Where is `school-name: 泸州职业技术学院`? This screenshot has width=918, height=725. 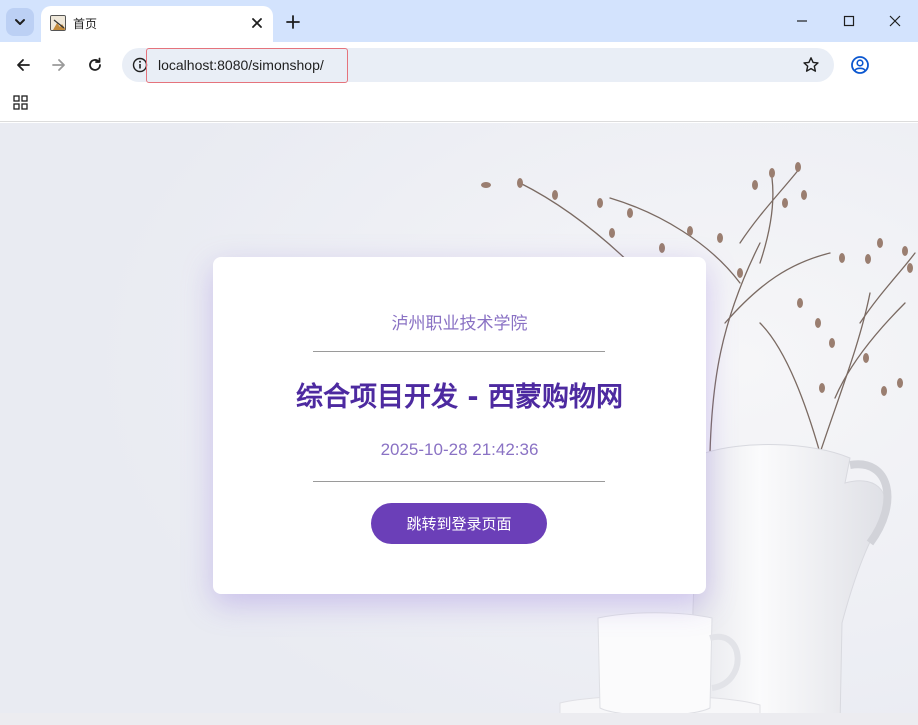
school-name: 泸州职业技术学院 is located at coordinates (459, 324).